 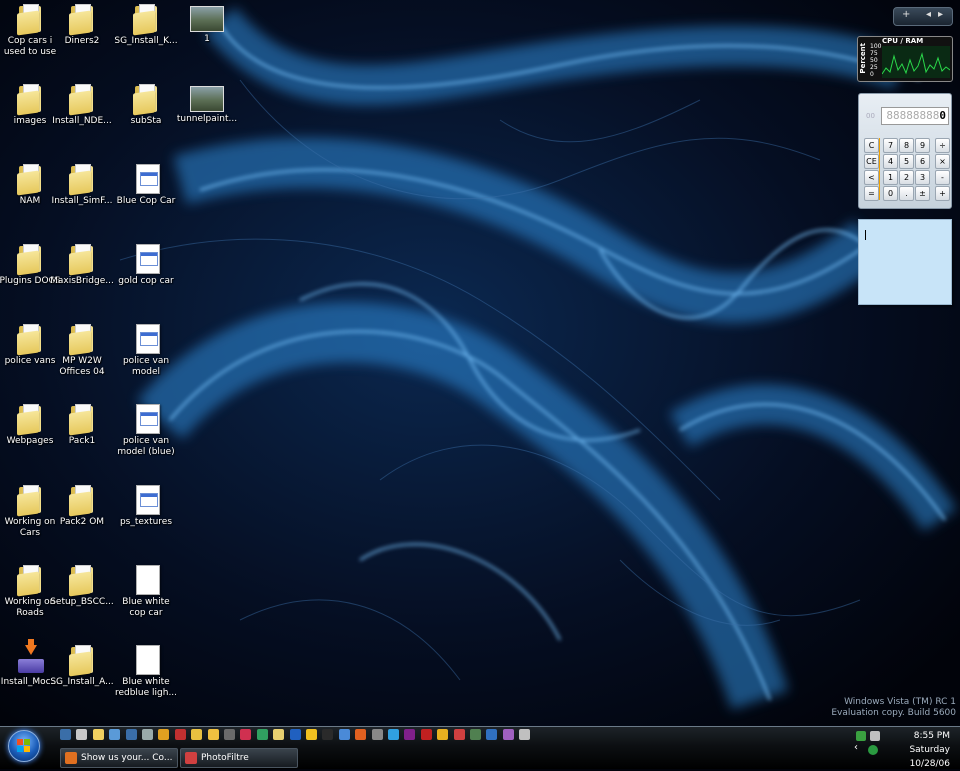 What do you see at coordinates (146, 504) in the screenshot?
I see `desktop-icon: ps_textures` at bounding box center [146, 504].